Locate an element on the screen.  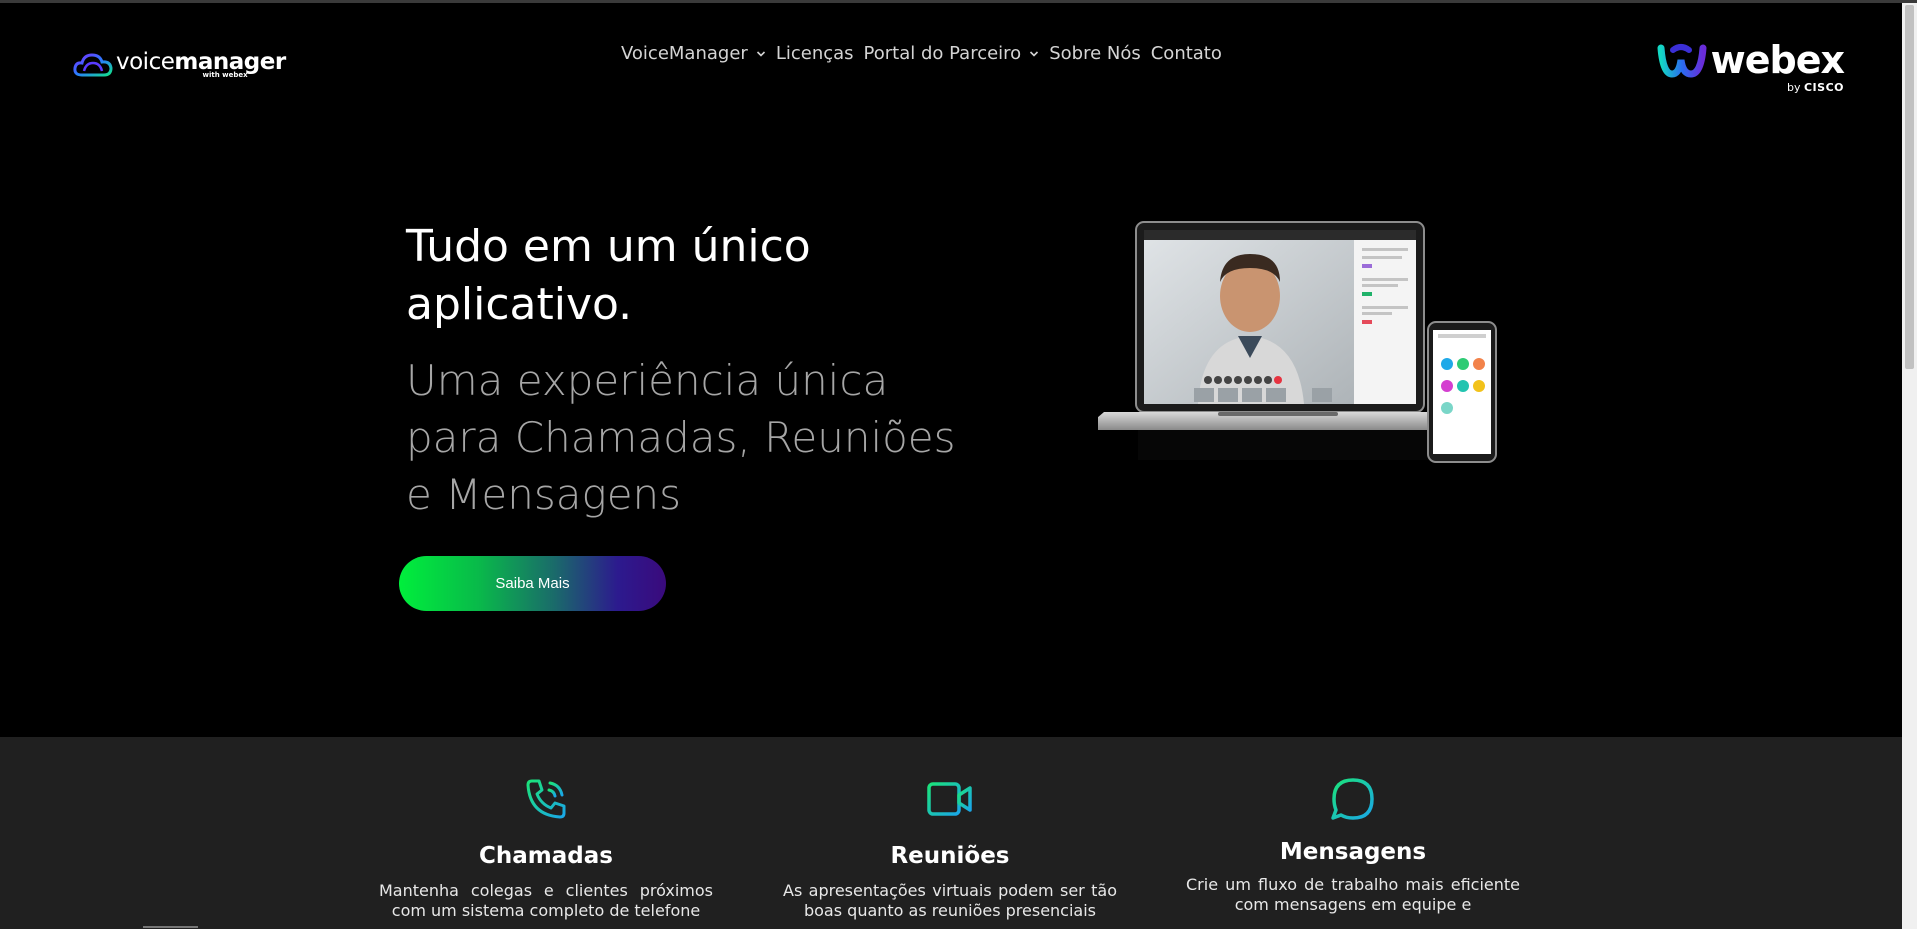
nav-sobre-nos: Sobre Nós is located at coordinates (1095, 53).